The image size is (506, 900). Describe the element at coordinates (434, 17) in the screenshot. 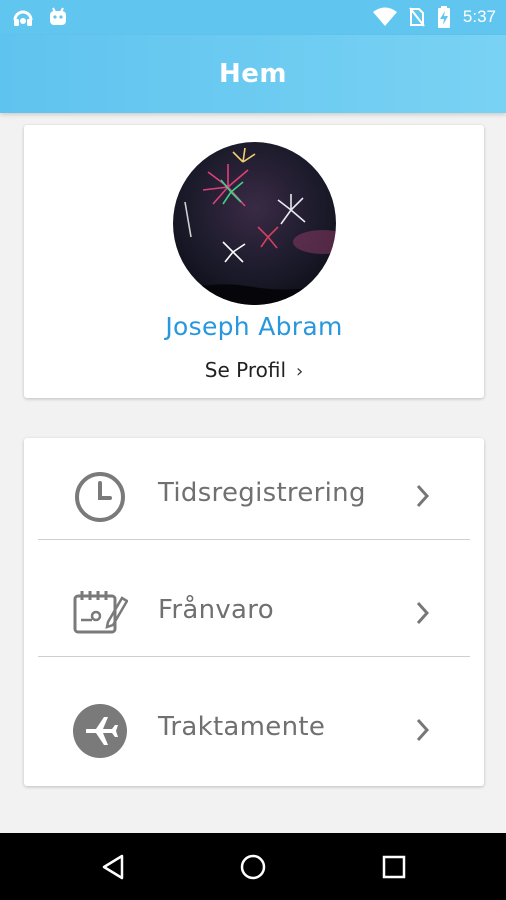

I see `status-right-icons: 5:37` at that location.